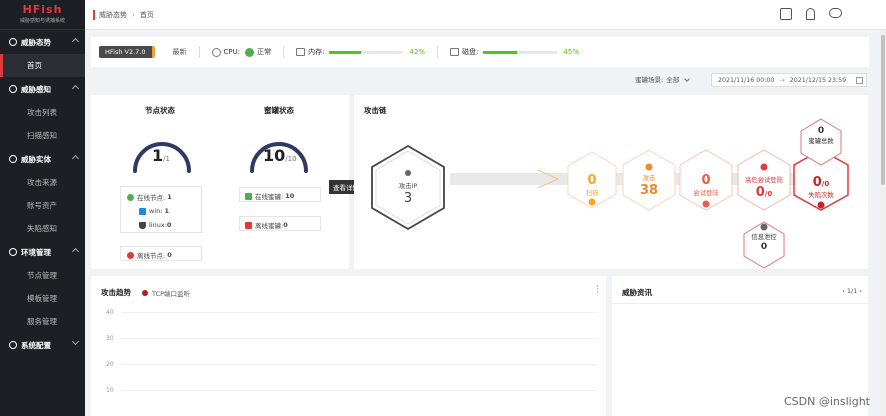 Image resolution: width=886 pixels, height=416 pixels. Describe the element at coordinates (859, 291) in the screenshot. I see `chevron-right-icon: ›` at that location.